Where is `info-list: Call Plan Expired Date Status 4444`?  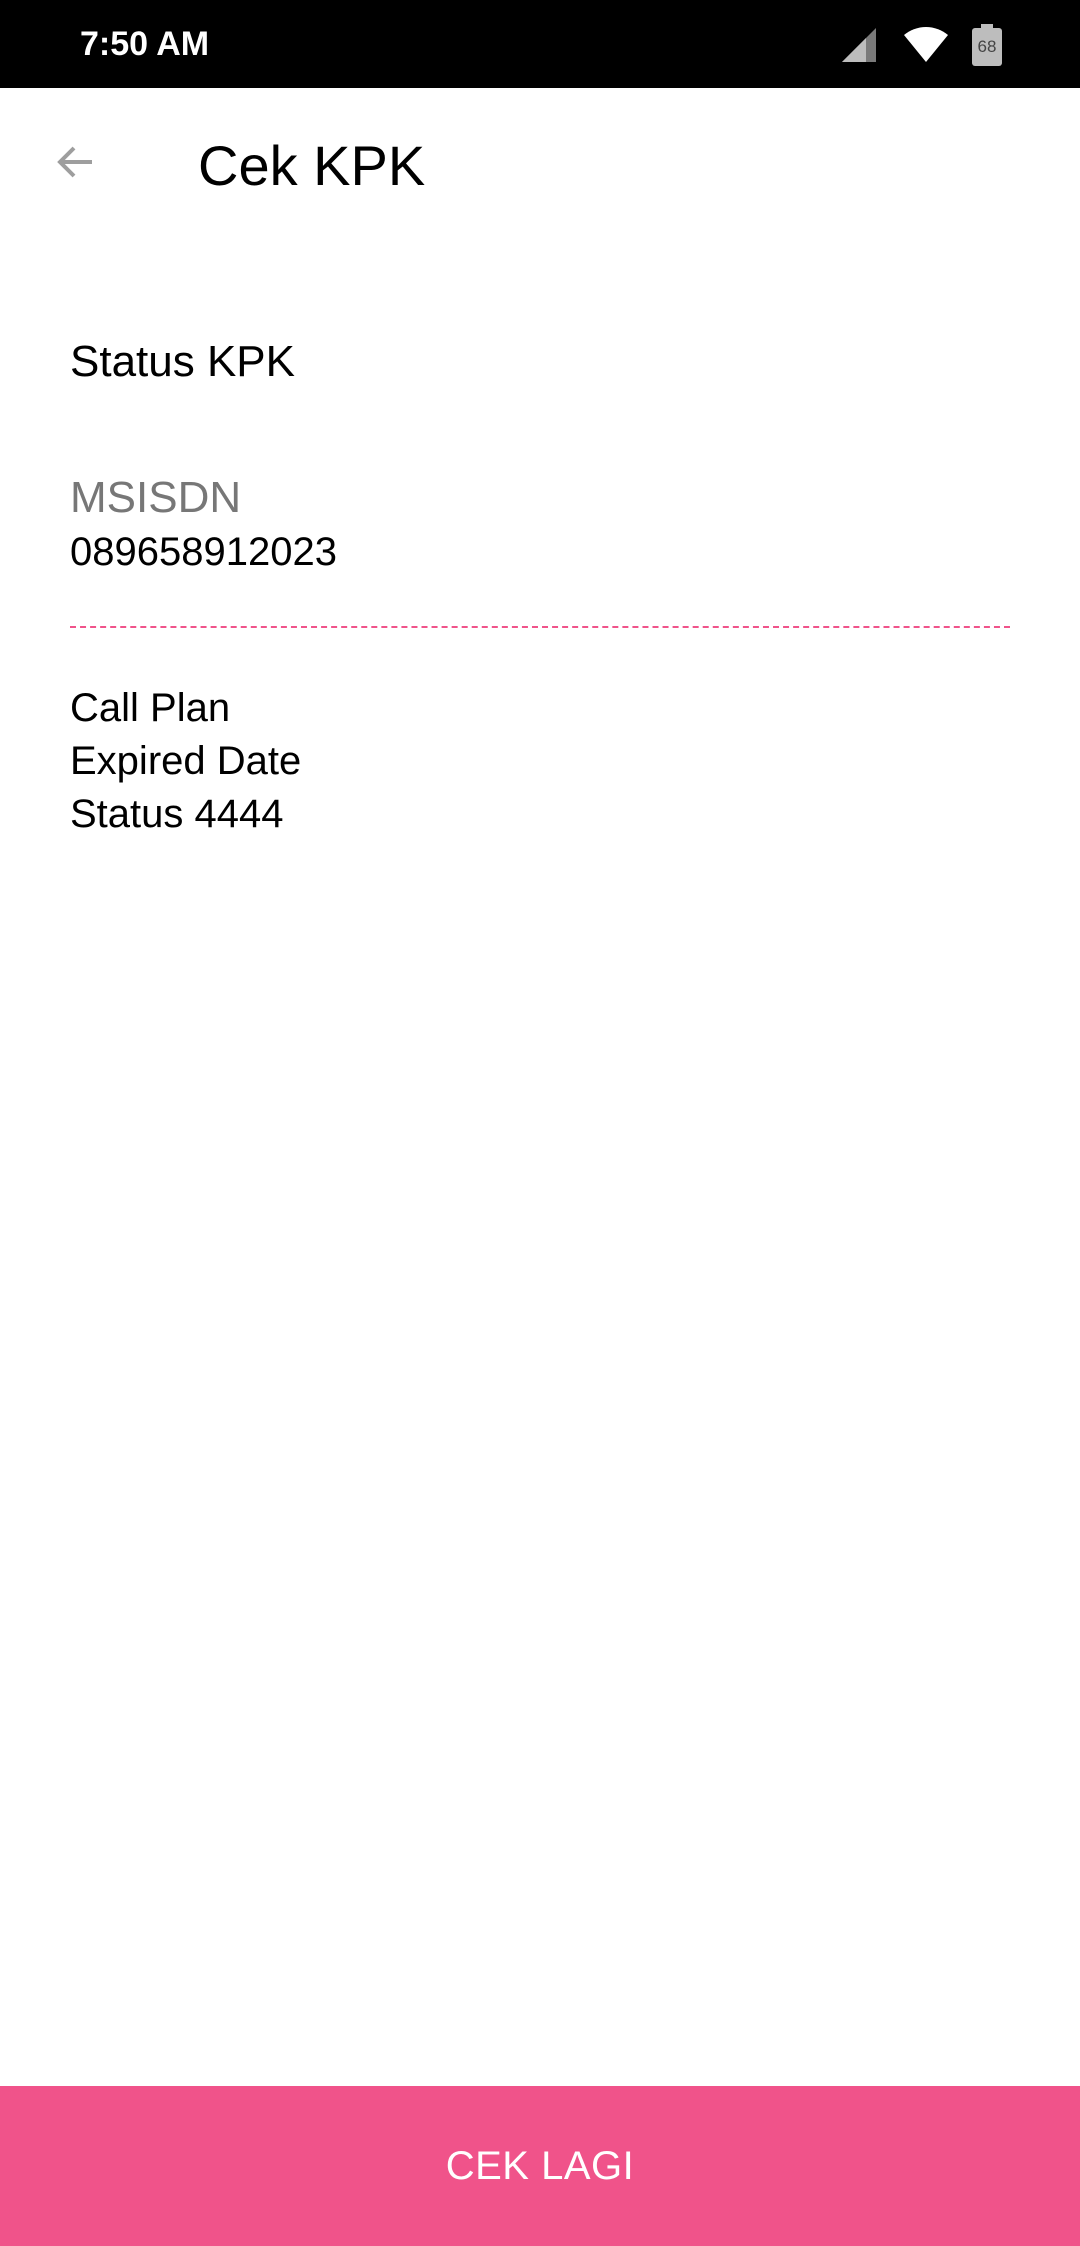 info-list: Call Plan Expired Date Status 4444 is located at coordinates (185, 761).